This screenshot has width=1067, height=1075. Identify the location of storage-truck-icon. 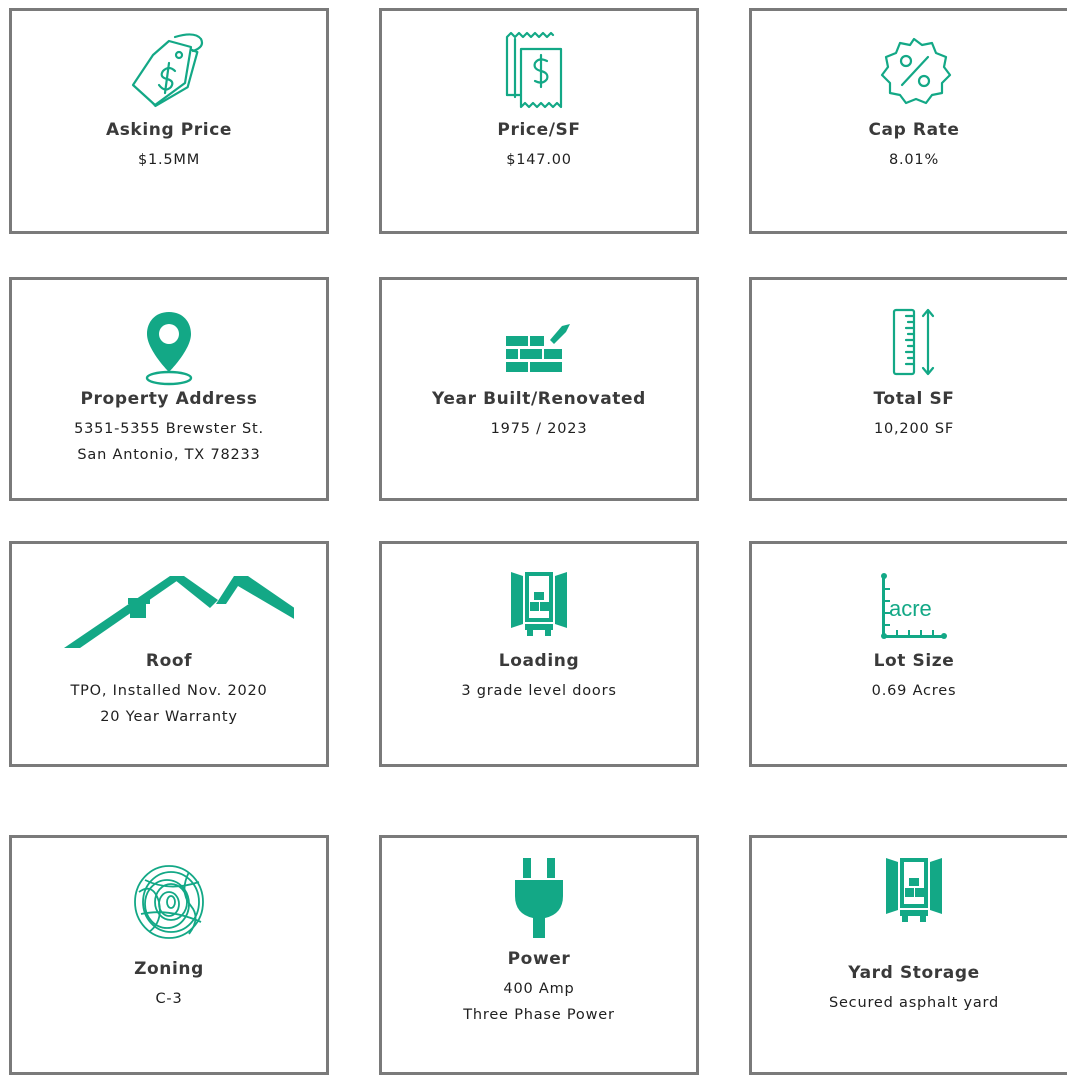
(909, 889).